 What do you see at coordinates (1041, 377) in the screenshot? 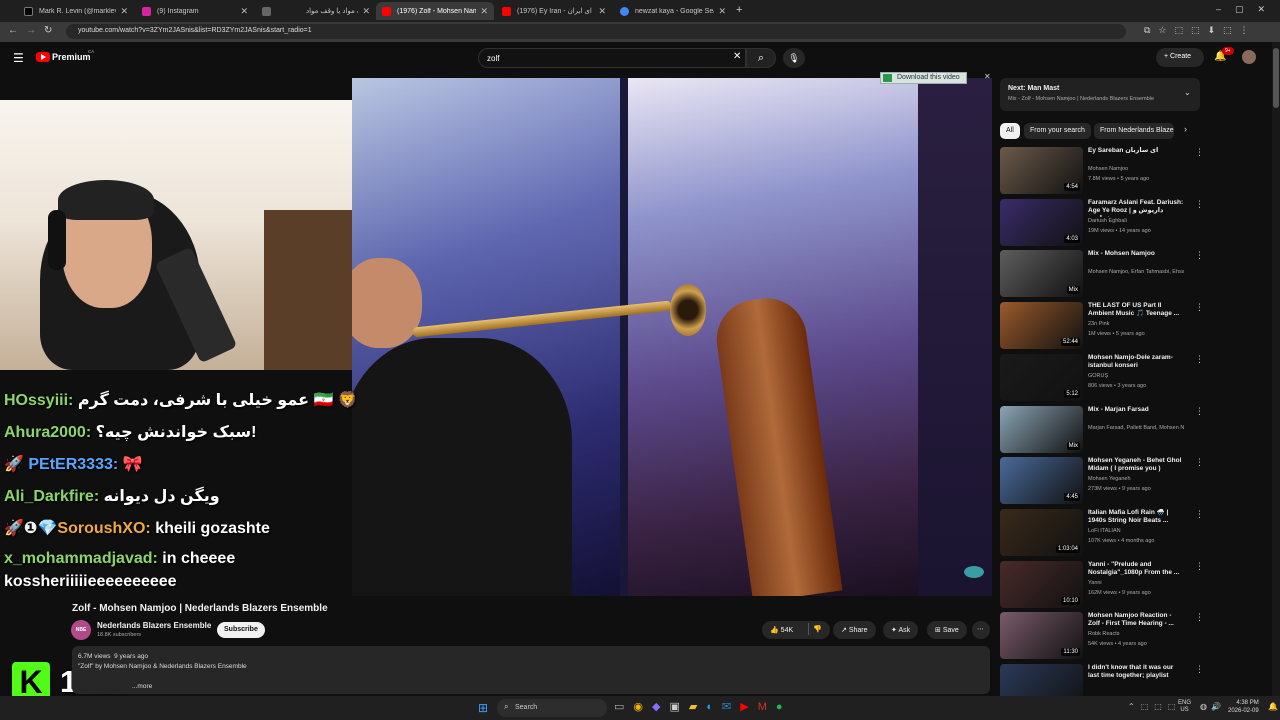
I see `video-thumbnail: 5:12` at bounding box center [1041, 377].